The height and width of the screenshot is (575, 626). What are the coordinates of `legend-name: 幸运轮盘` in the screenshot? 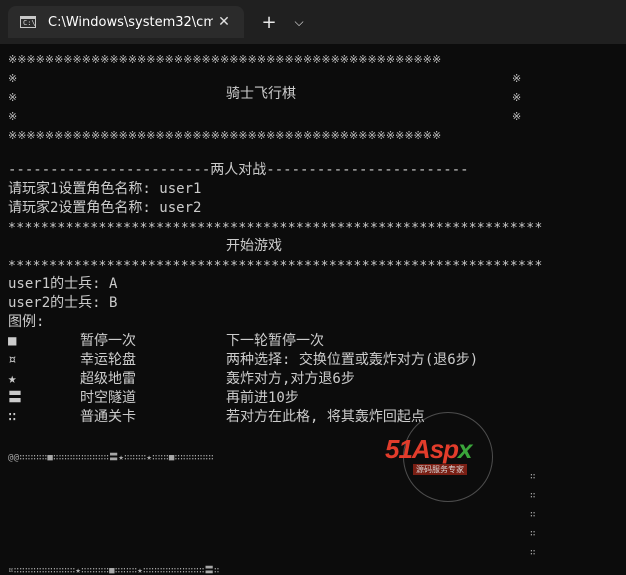 It's located at (108, 360).